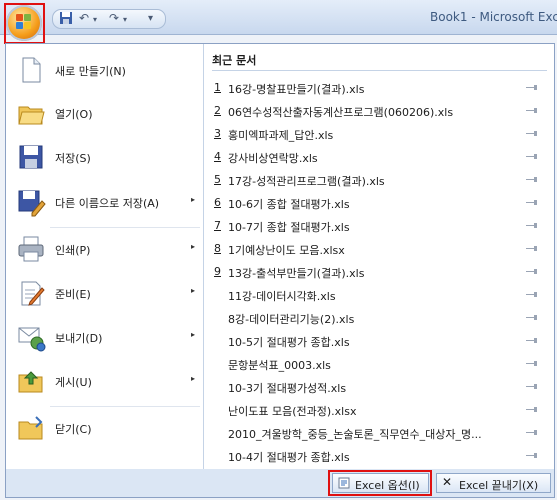 The height and width of the screenshot is (500, 557). Describe the element at coordinates (379, 111) in the screenshot. I see `recent-document-item: 2 06연수성적산출자동계산프로그램(060206).xls` at that location.